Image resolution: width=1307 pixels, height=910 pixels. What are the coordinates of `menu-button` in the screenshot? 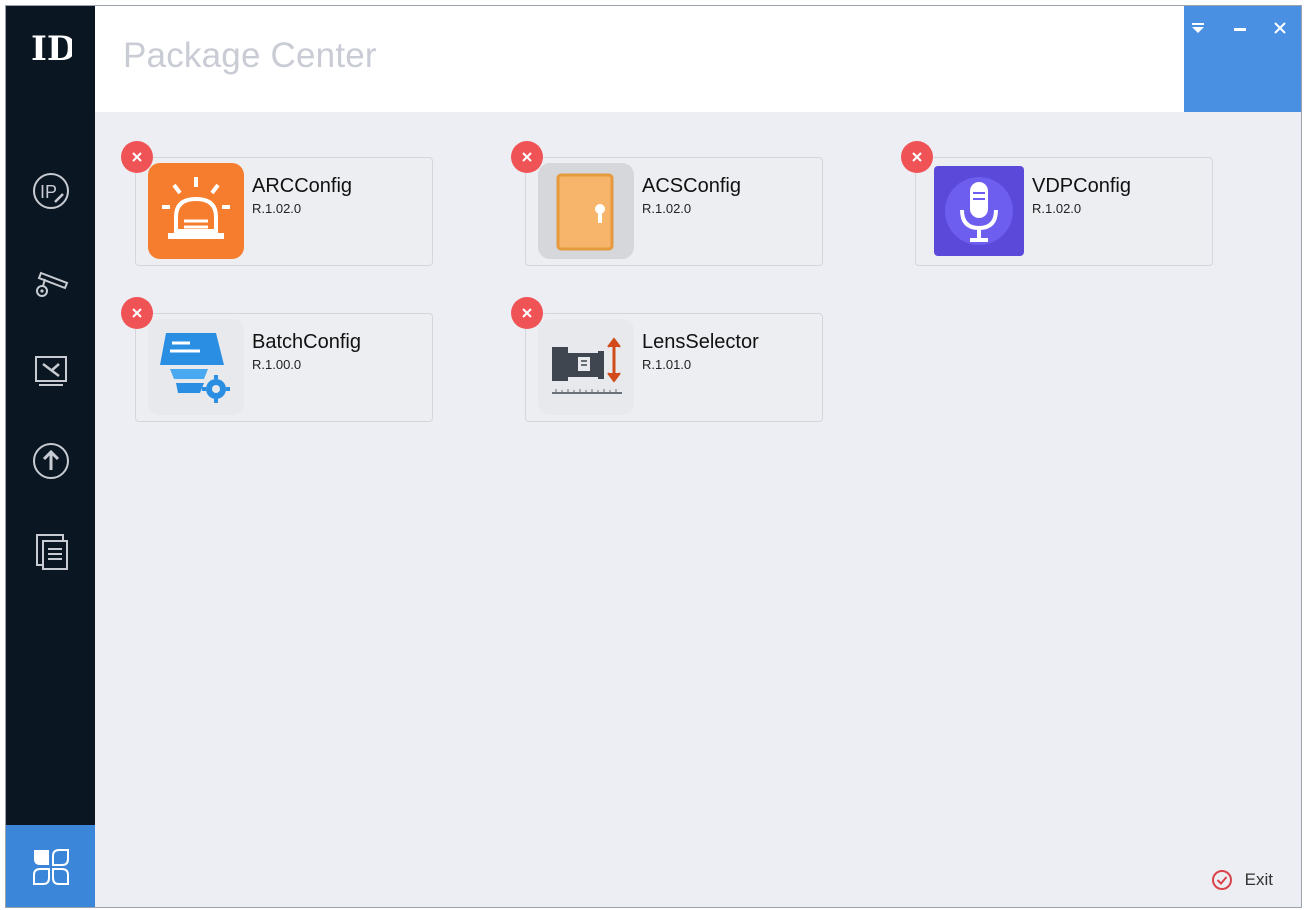 It's located at (1198, 28).